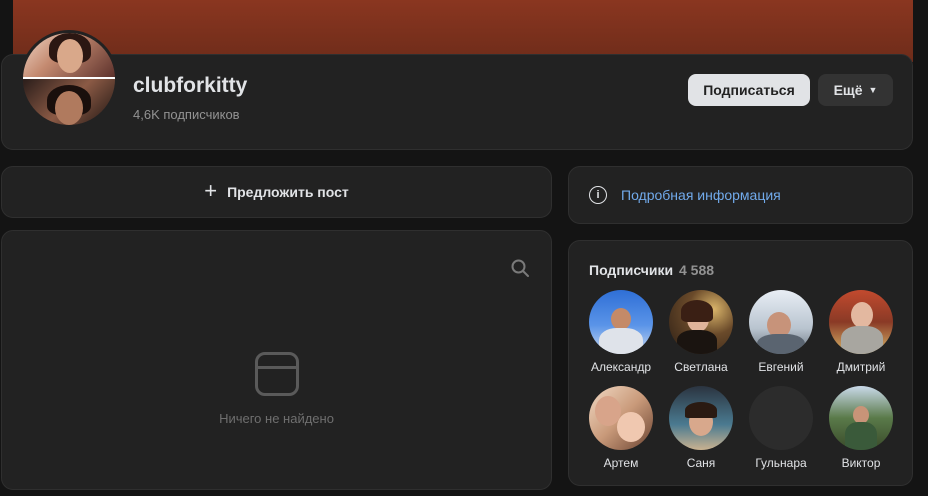 The image size is (928, 496). What do you see at coordinates (701, 195) in the screenshot?
I see `details-link: Подробная информация` at bounding box center [701, 195].